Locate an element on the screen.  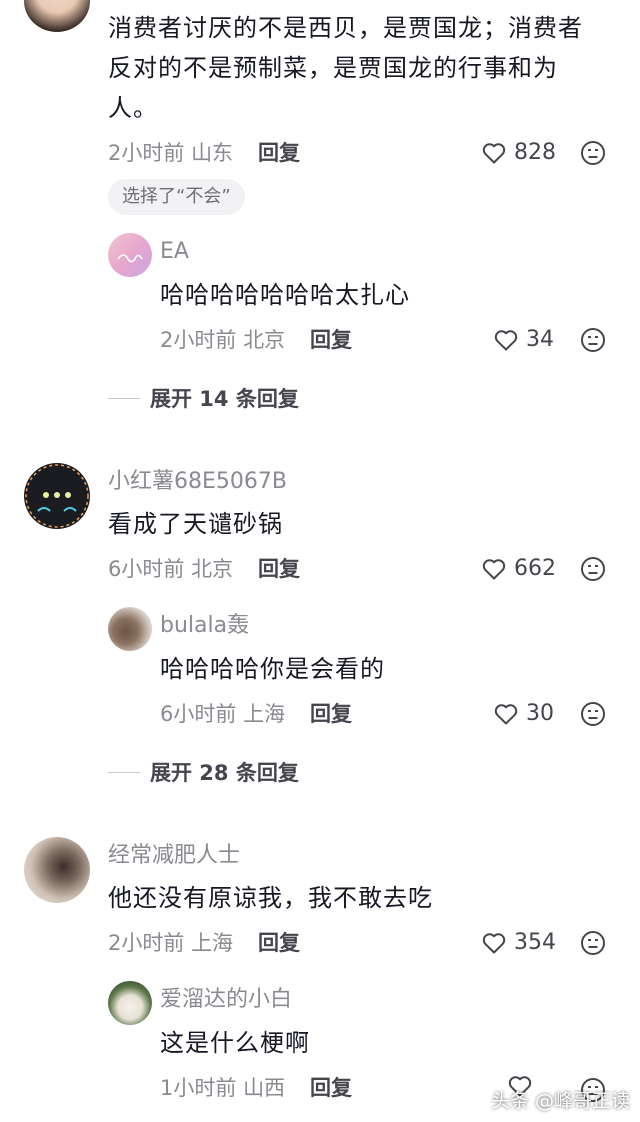
comment-text: 看成了天谴砂锅 is located at coordinates (195, 524).